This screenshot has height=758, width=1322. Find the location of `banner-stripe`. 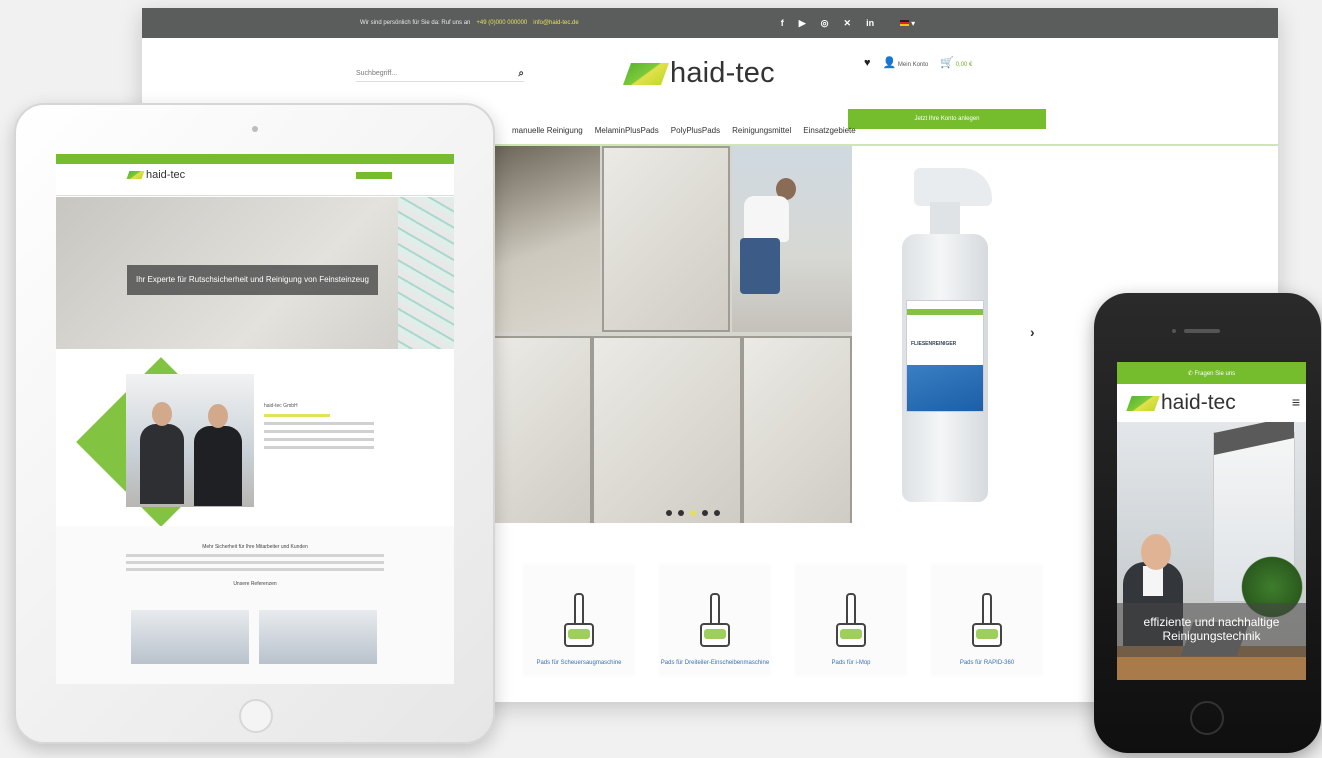

banner-stripe is located at coordinates (1254, 438).